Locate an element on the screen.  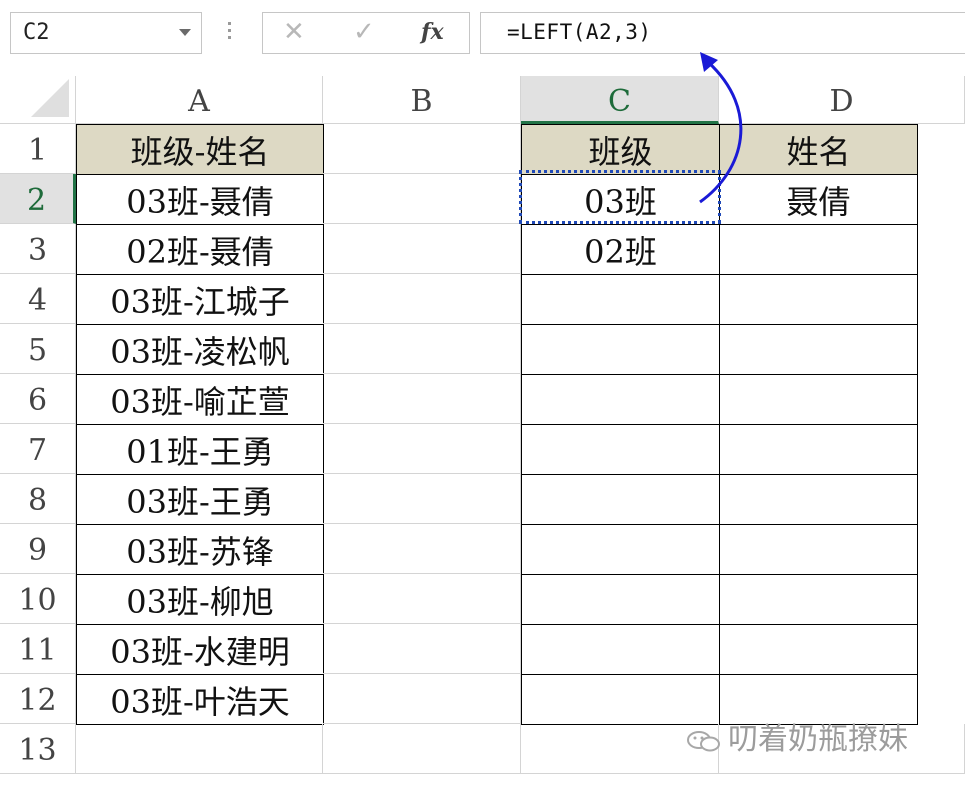
row-header-3: 3 is located at coordinates (38, 249).